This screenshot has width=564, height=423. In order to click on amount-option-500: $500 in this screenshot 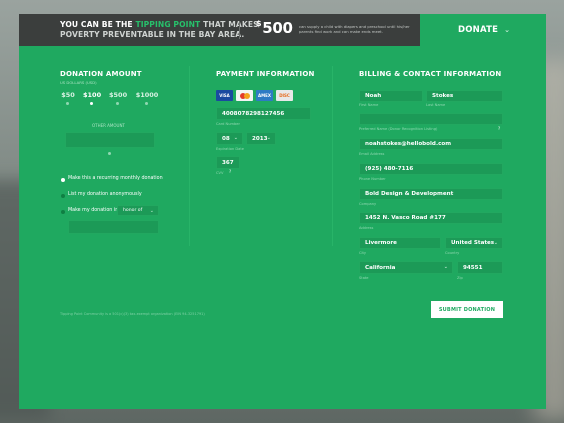, I will do `click(118, 98)`.